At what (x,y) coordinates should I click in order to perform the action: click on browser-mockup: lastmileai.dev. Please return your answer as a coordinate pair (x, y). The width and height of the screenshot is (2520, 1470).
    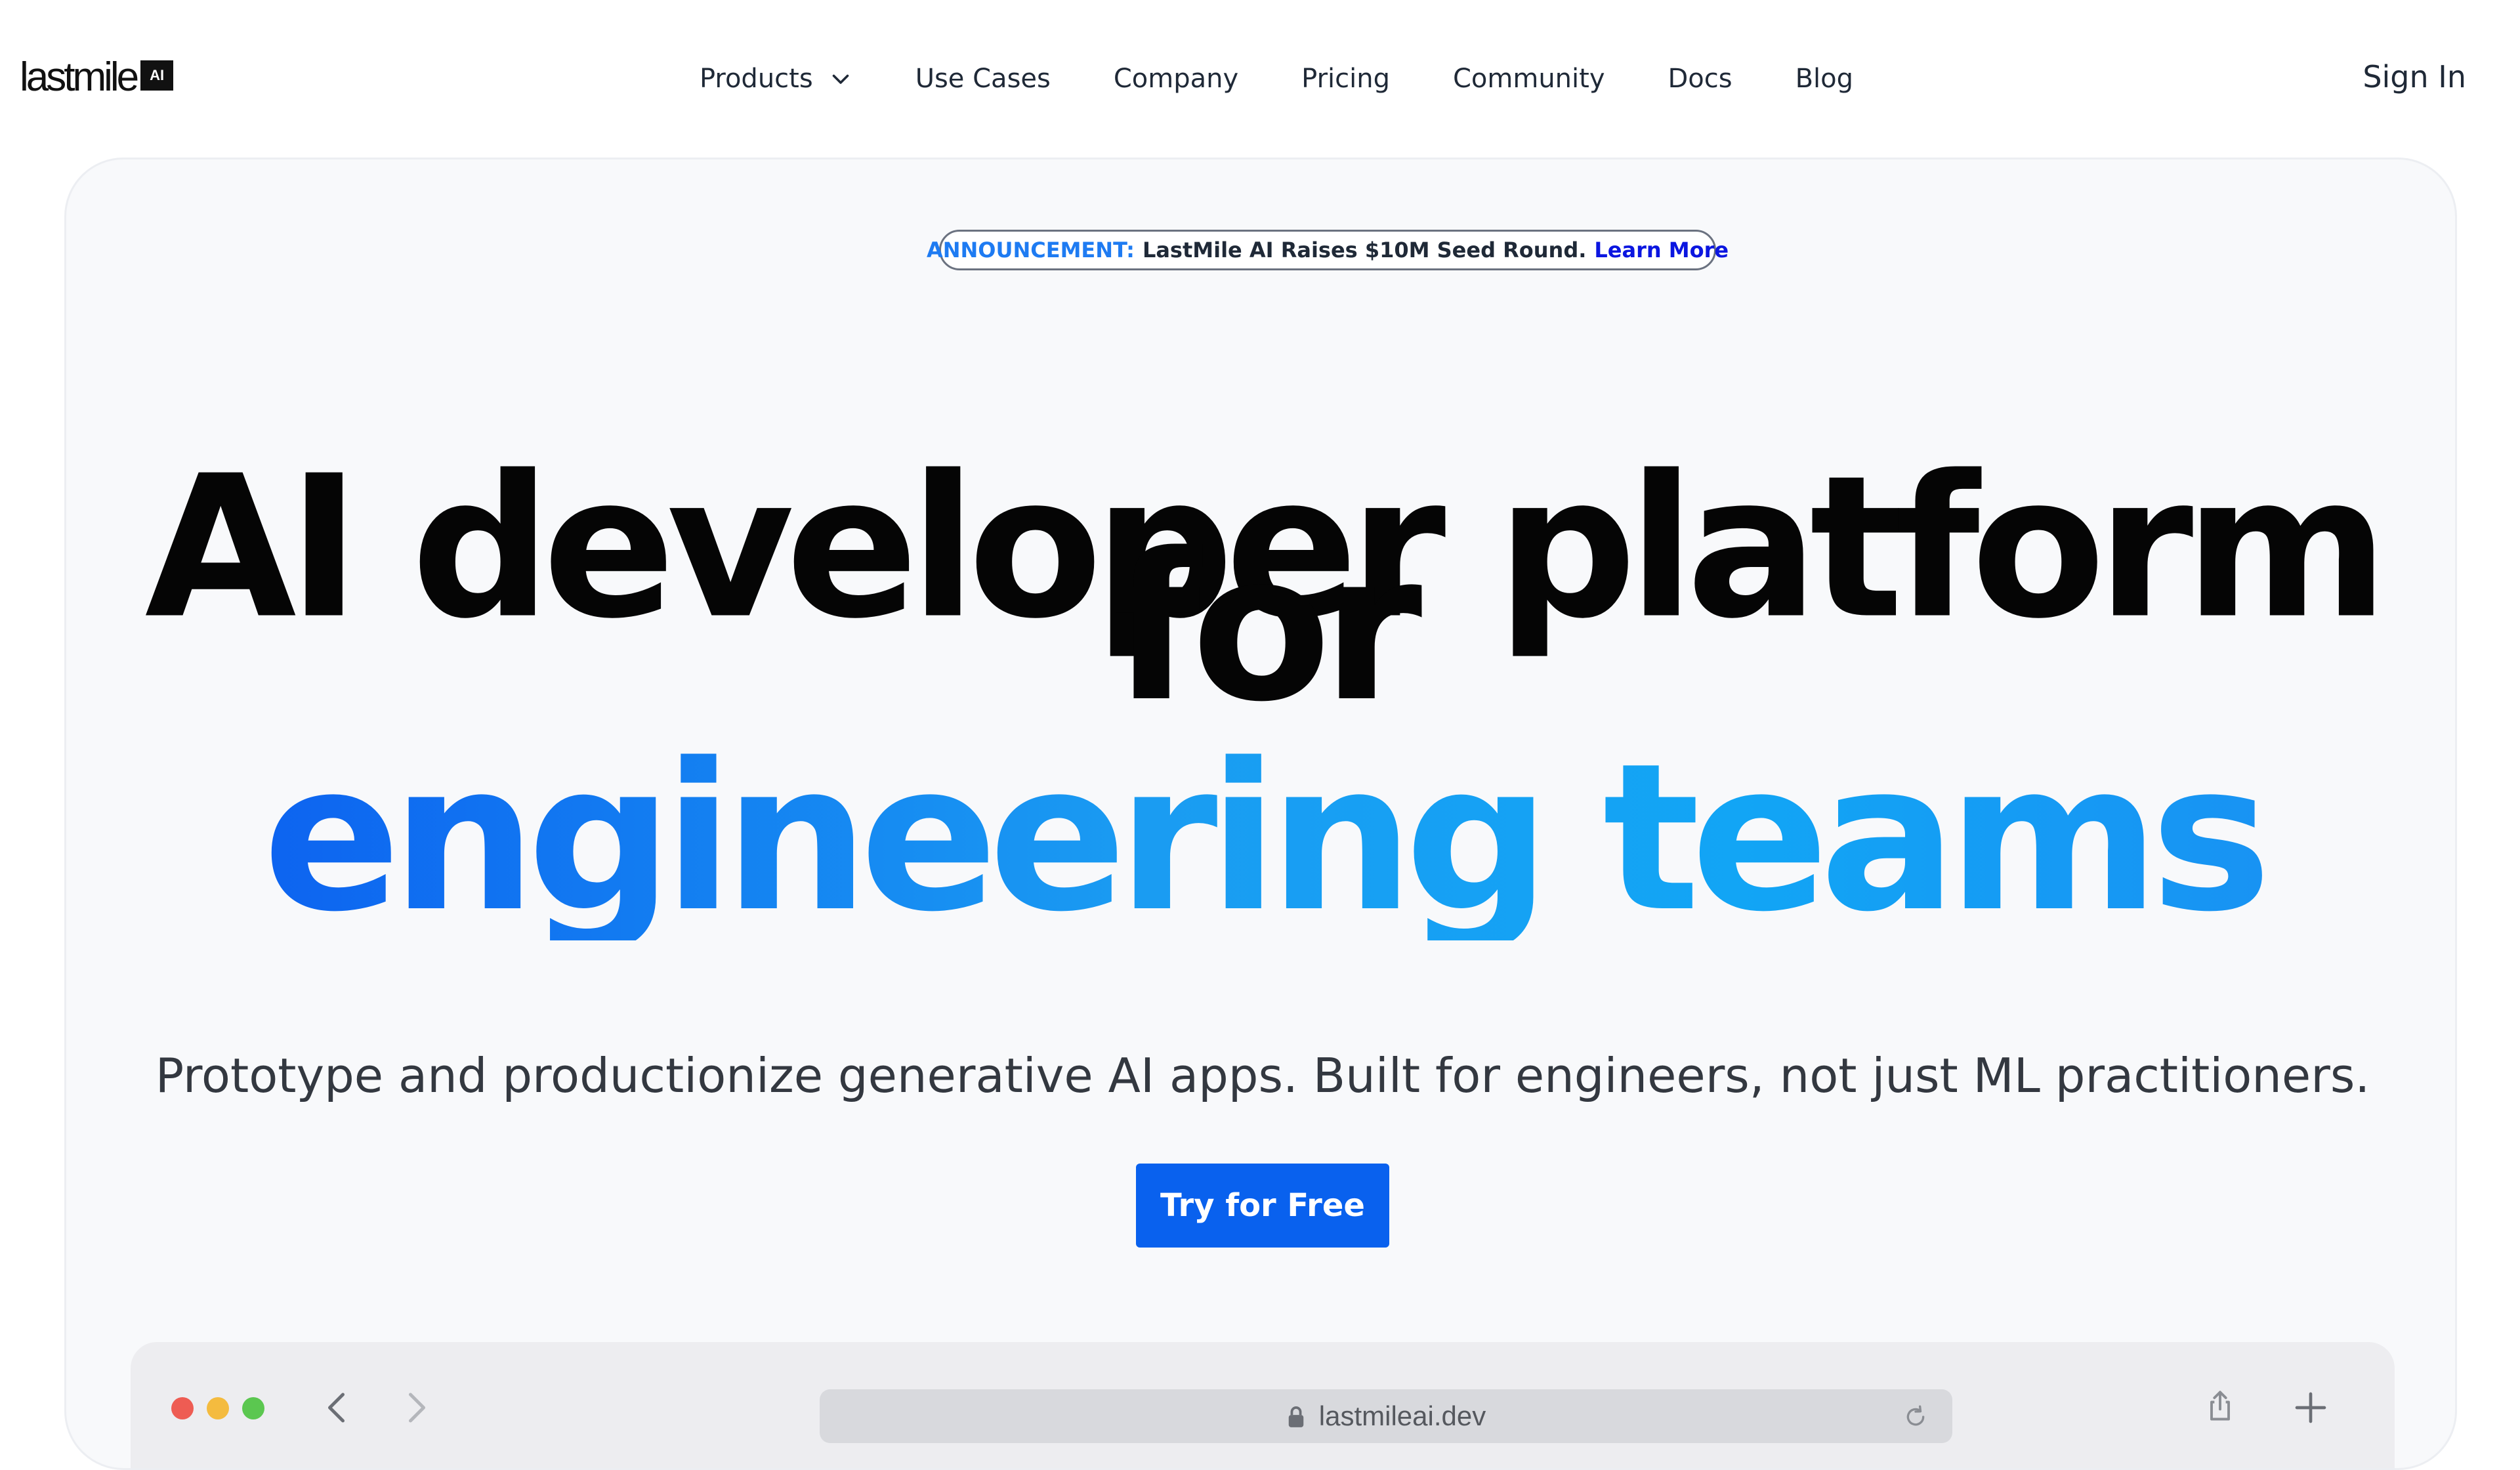
    Looking at the image, I should click on (1263, 1405).